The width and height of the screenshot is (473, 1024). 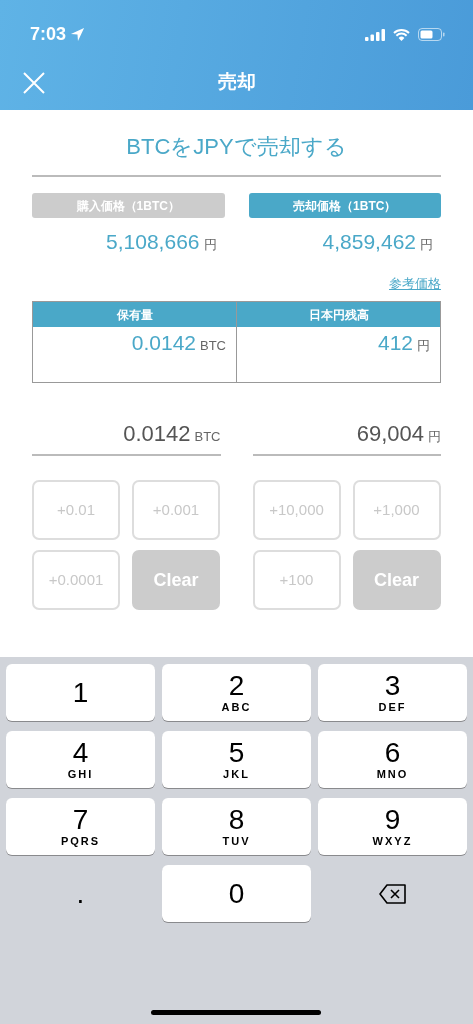 I want to click on status-time: 7:03, so click(x=48, y=34).